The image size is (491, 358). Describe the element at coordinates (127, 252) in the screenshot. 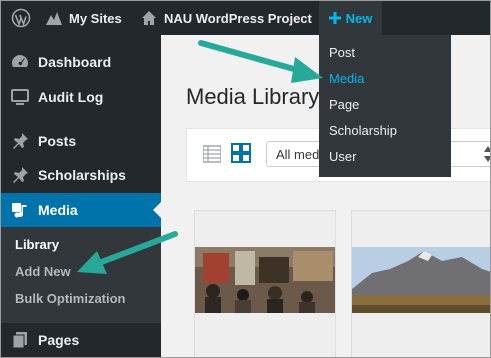

I see `annotation-arrow-to-add-new` at that location.